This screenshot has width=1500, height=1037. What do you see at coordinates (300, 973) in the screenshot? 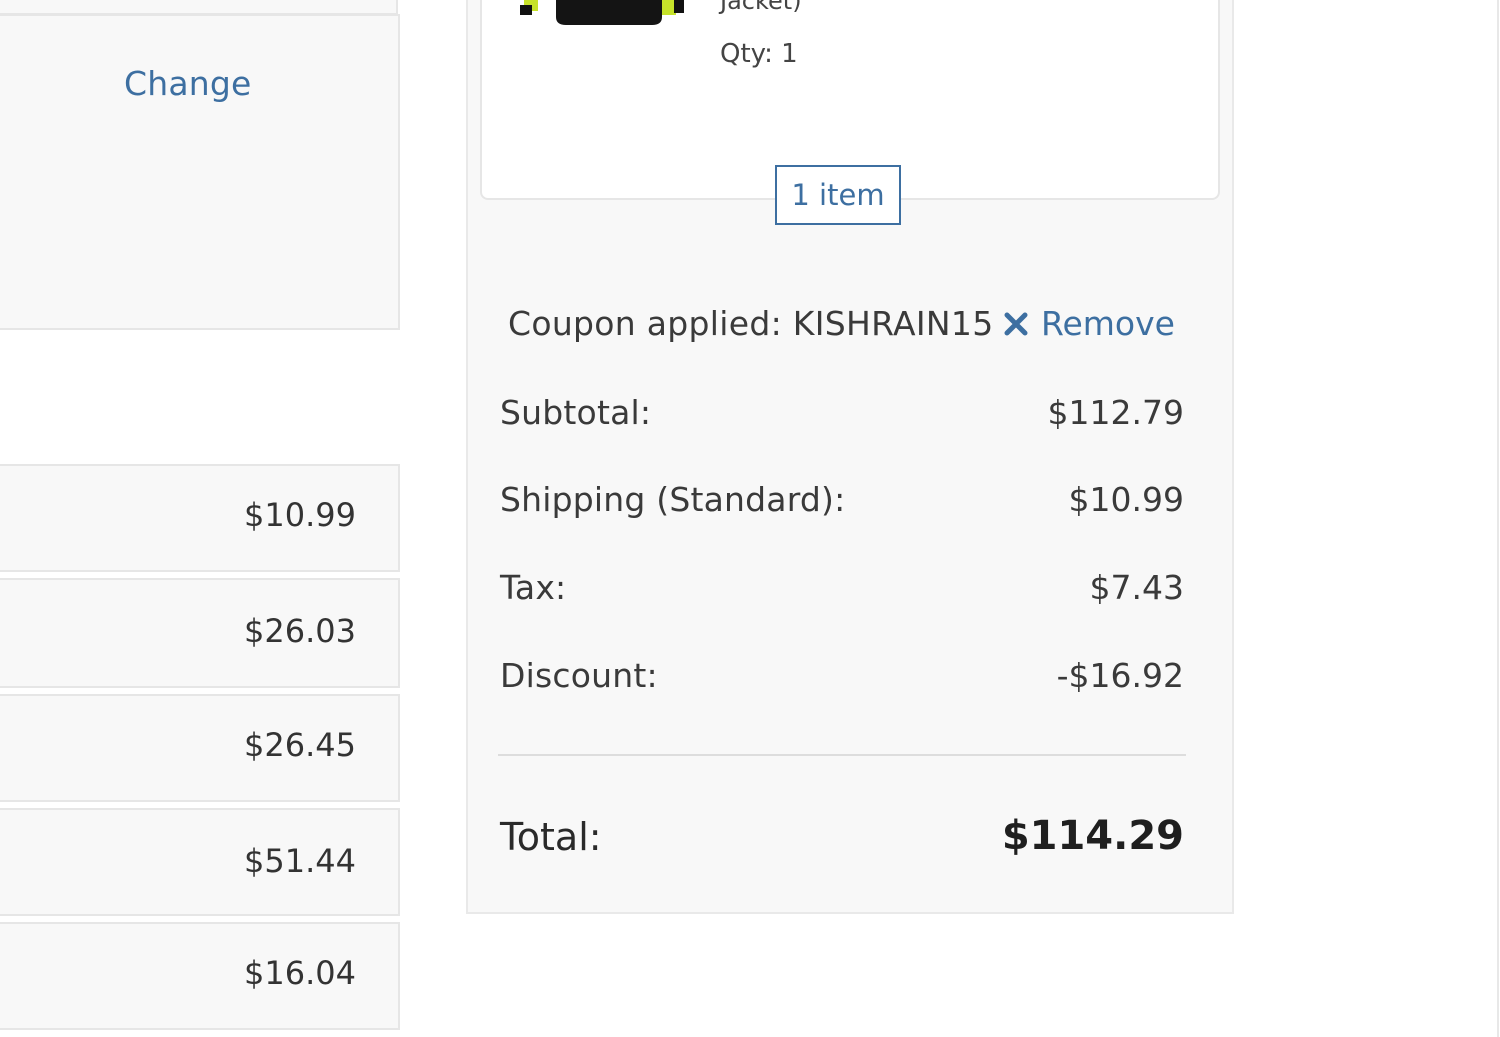
I see `shipping-option-price: $16.04` at bounding box center [300, 973].